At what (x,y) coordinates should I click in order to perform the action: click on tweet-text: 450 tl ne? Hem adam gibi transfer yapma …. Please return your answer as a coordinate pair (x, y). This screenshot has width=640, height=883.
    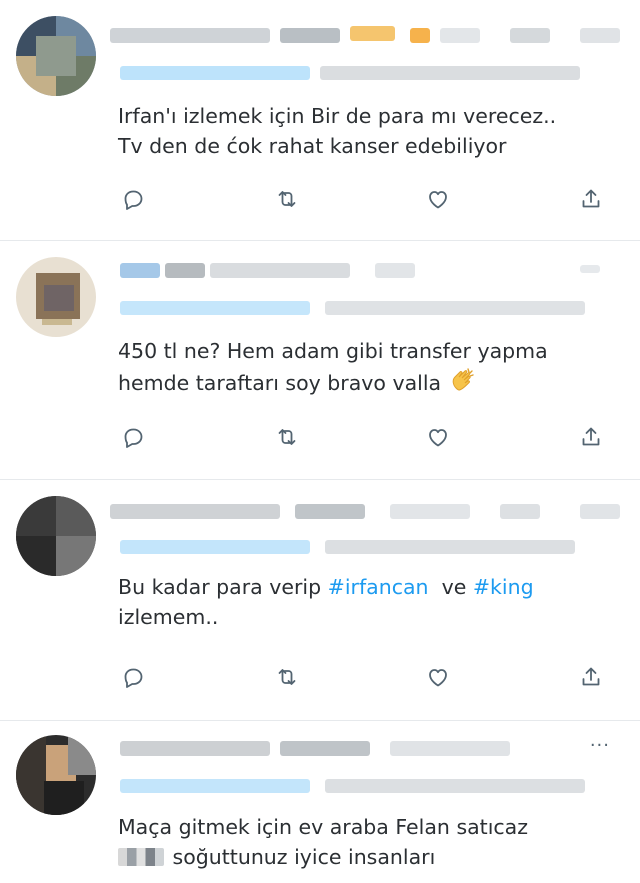
    Looking at the image, I should click on (368, 367).